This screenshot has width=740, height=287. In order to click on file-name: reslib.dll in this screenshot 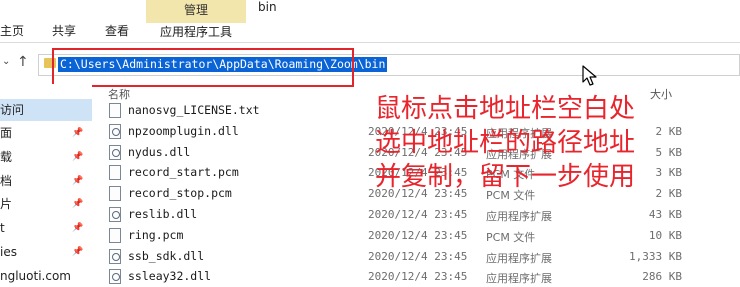, I will do `click(163, 214)`.